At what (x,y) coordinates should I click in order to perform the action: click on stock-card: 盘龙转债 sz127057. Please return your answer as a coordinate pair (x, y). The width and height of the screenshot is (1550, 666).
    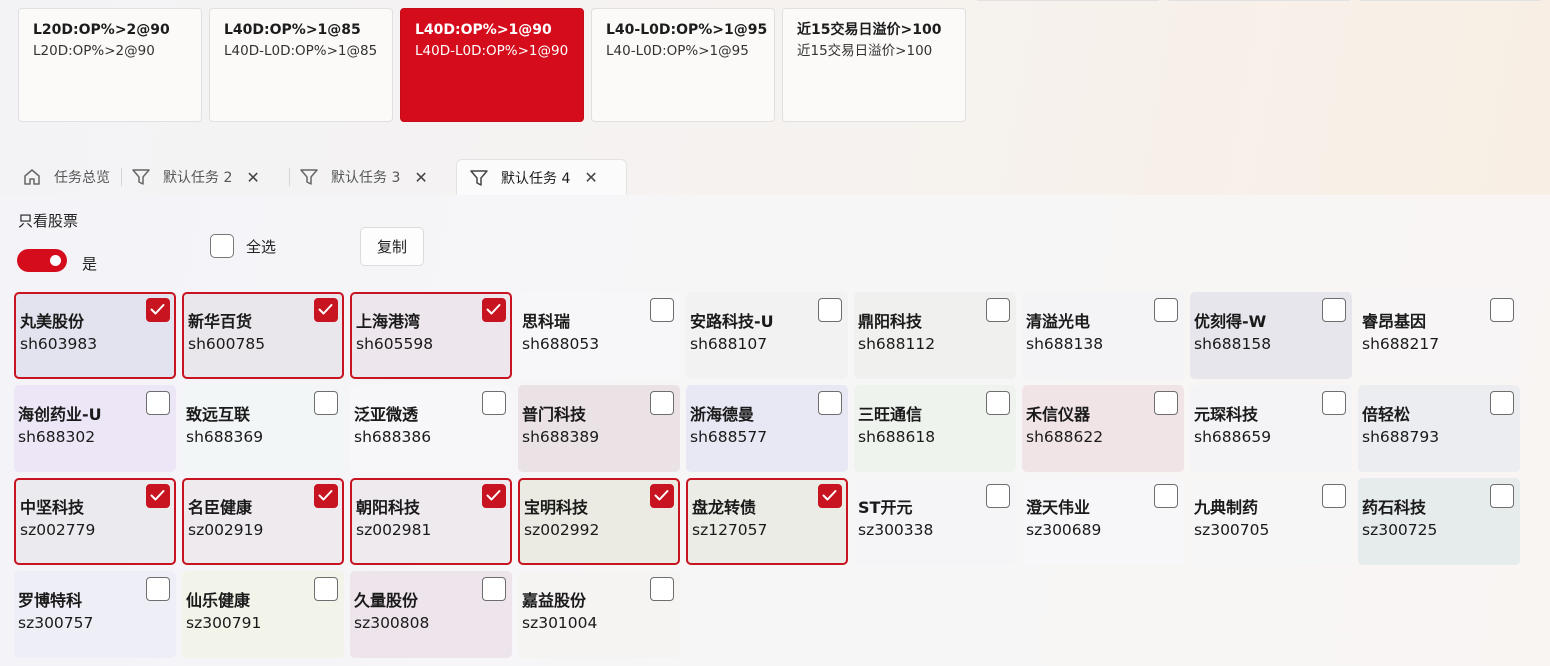
    Looking at the image, I should click on (767, 521).